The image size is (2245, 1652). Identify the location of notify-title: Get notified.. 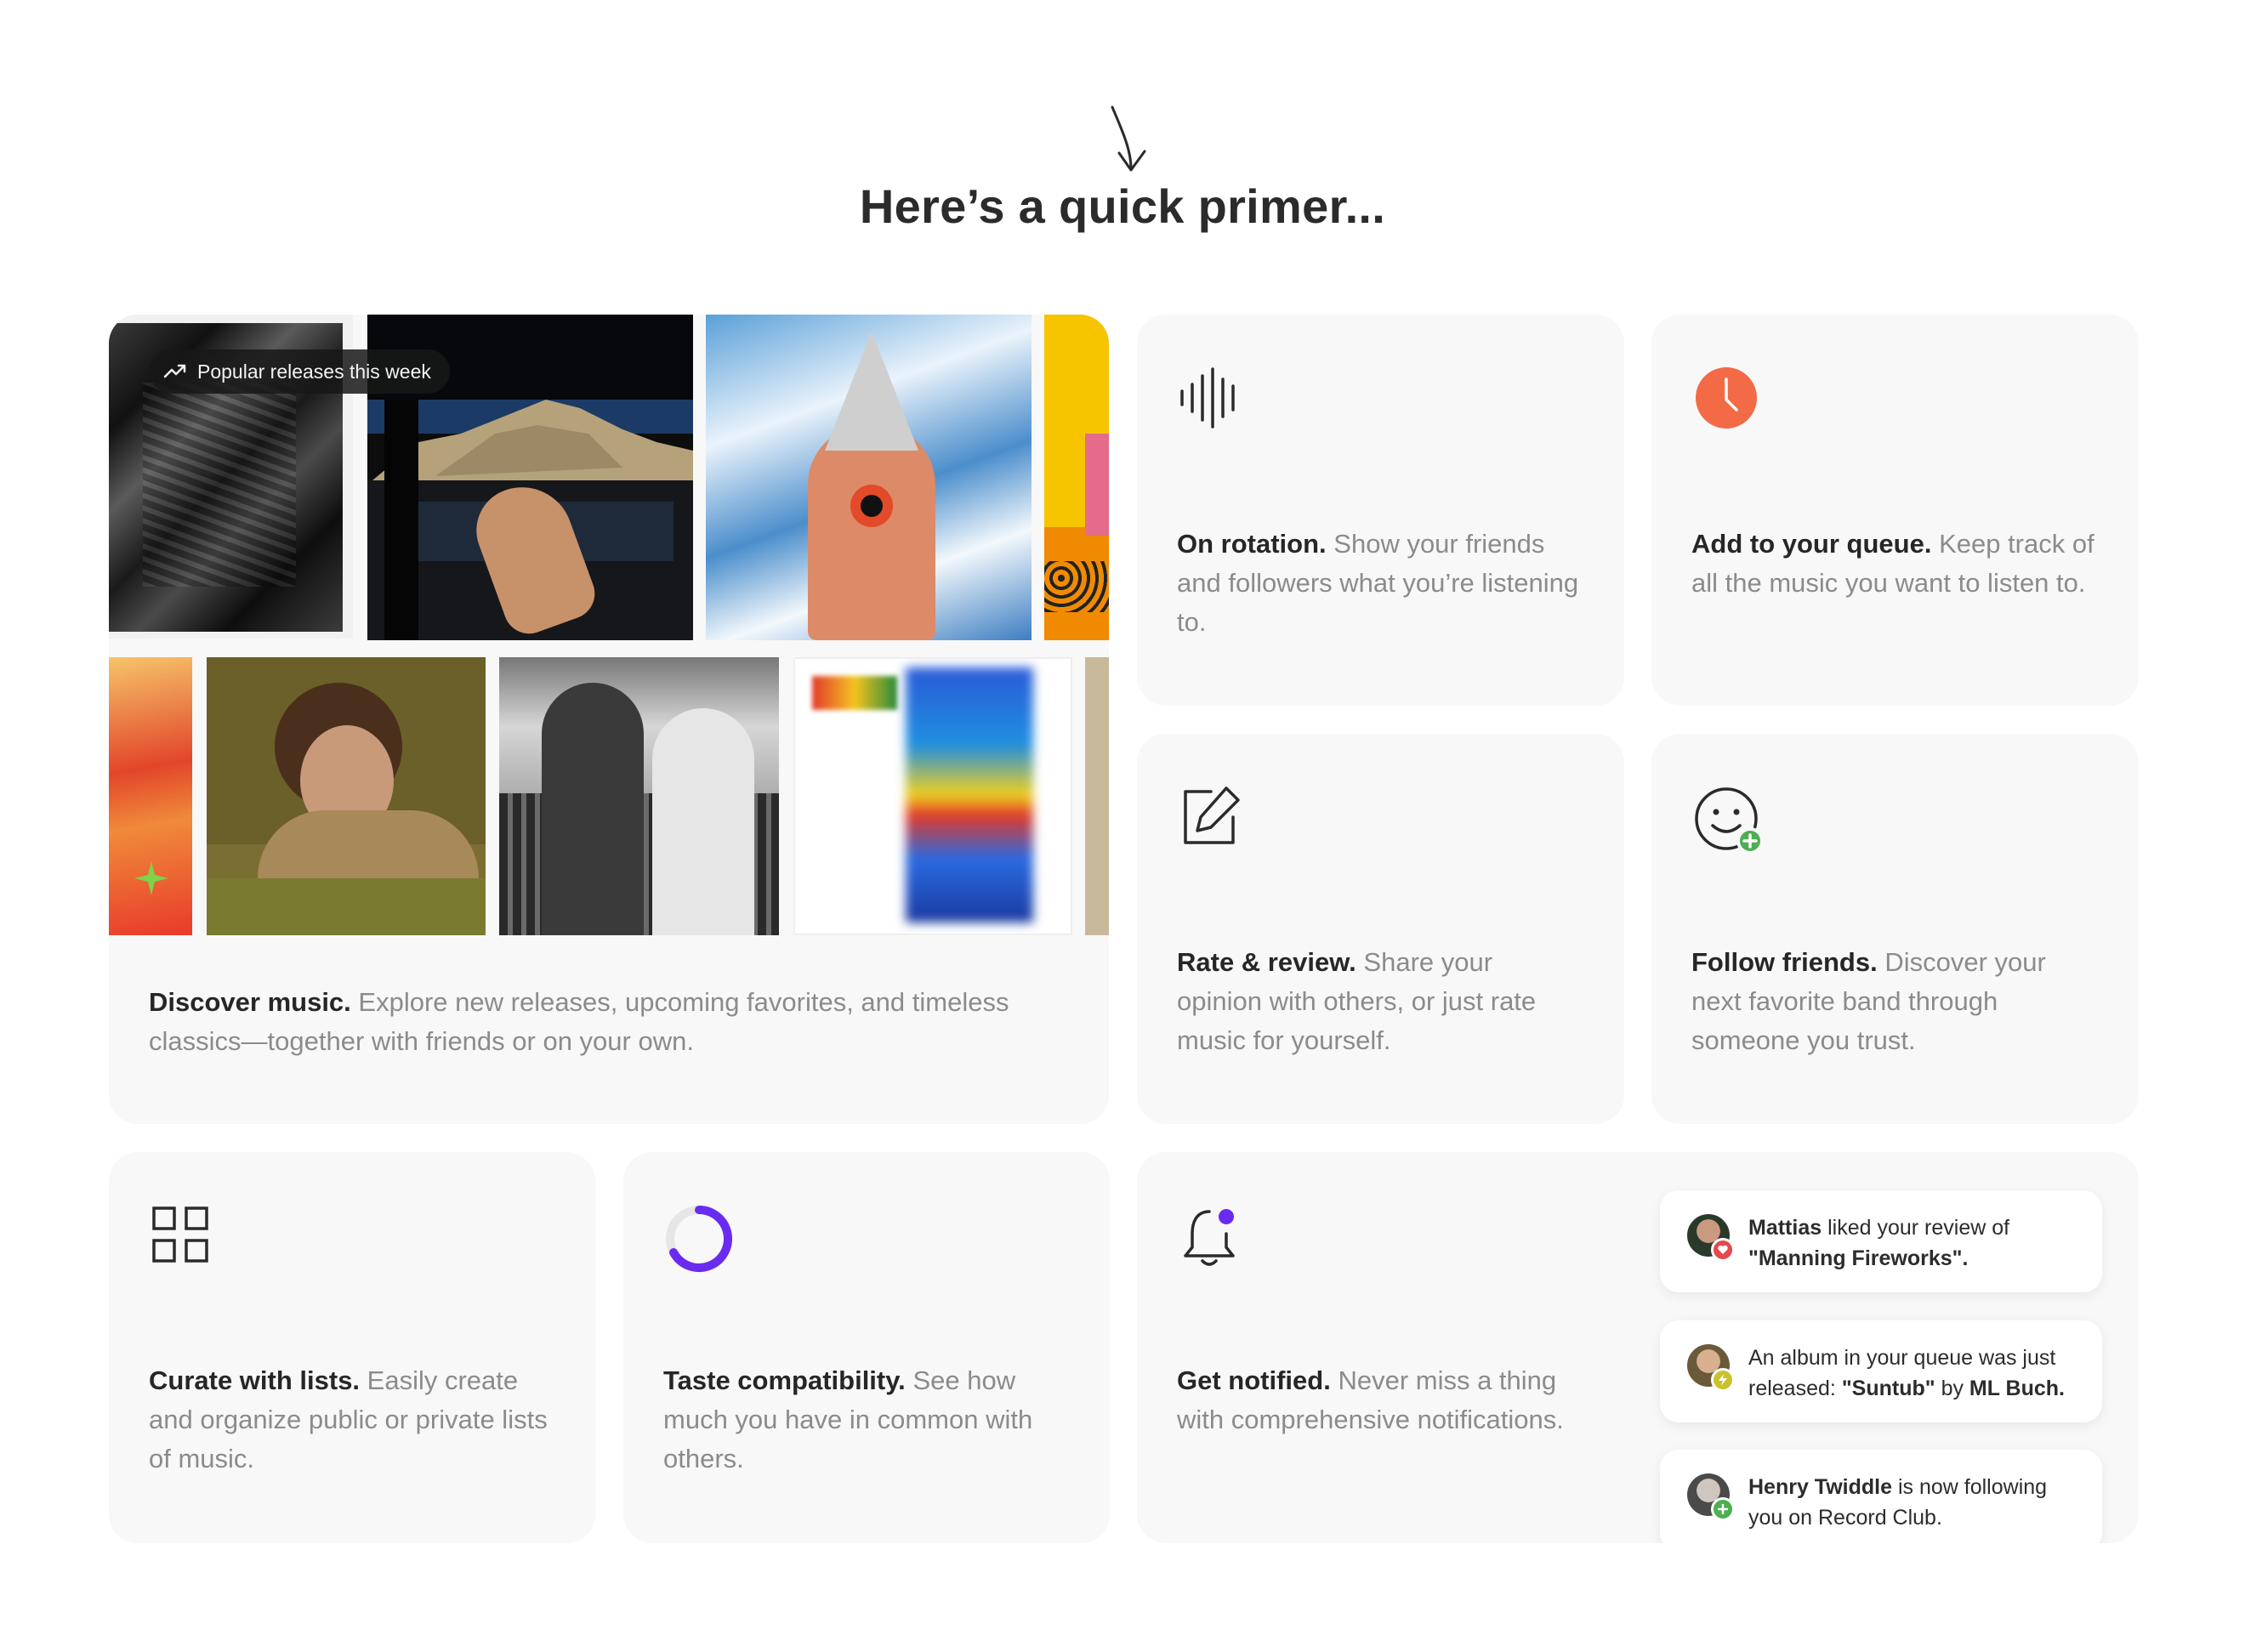
(1254, 1380).